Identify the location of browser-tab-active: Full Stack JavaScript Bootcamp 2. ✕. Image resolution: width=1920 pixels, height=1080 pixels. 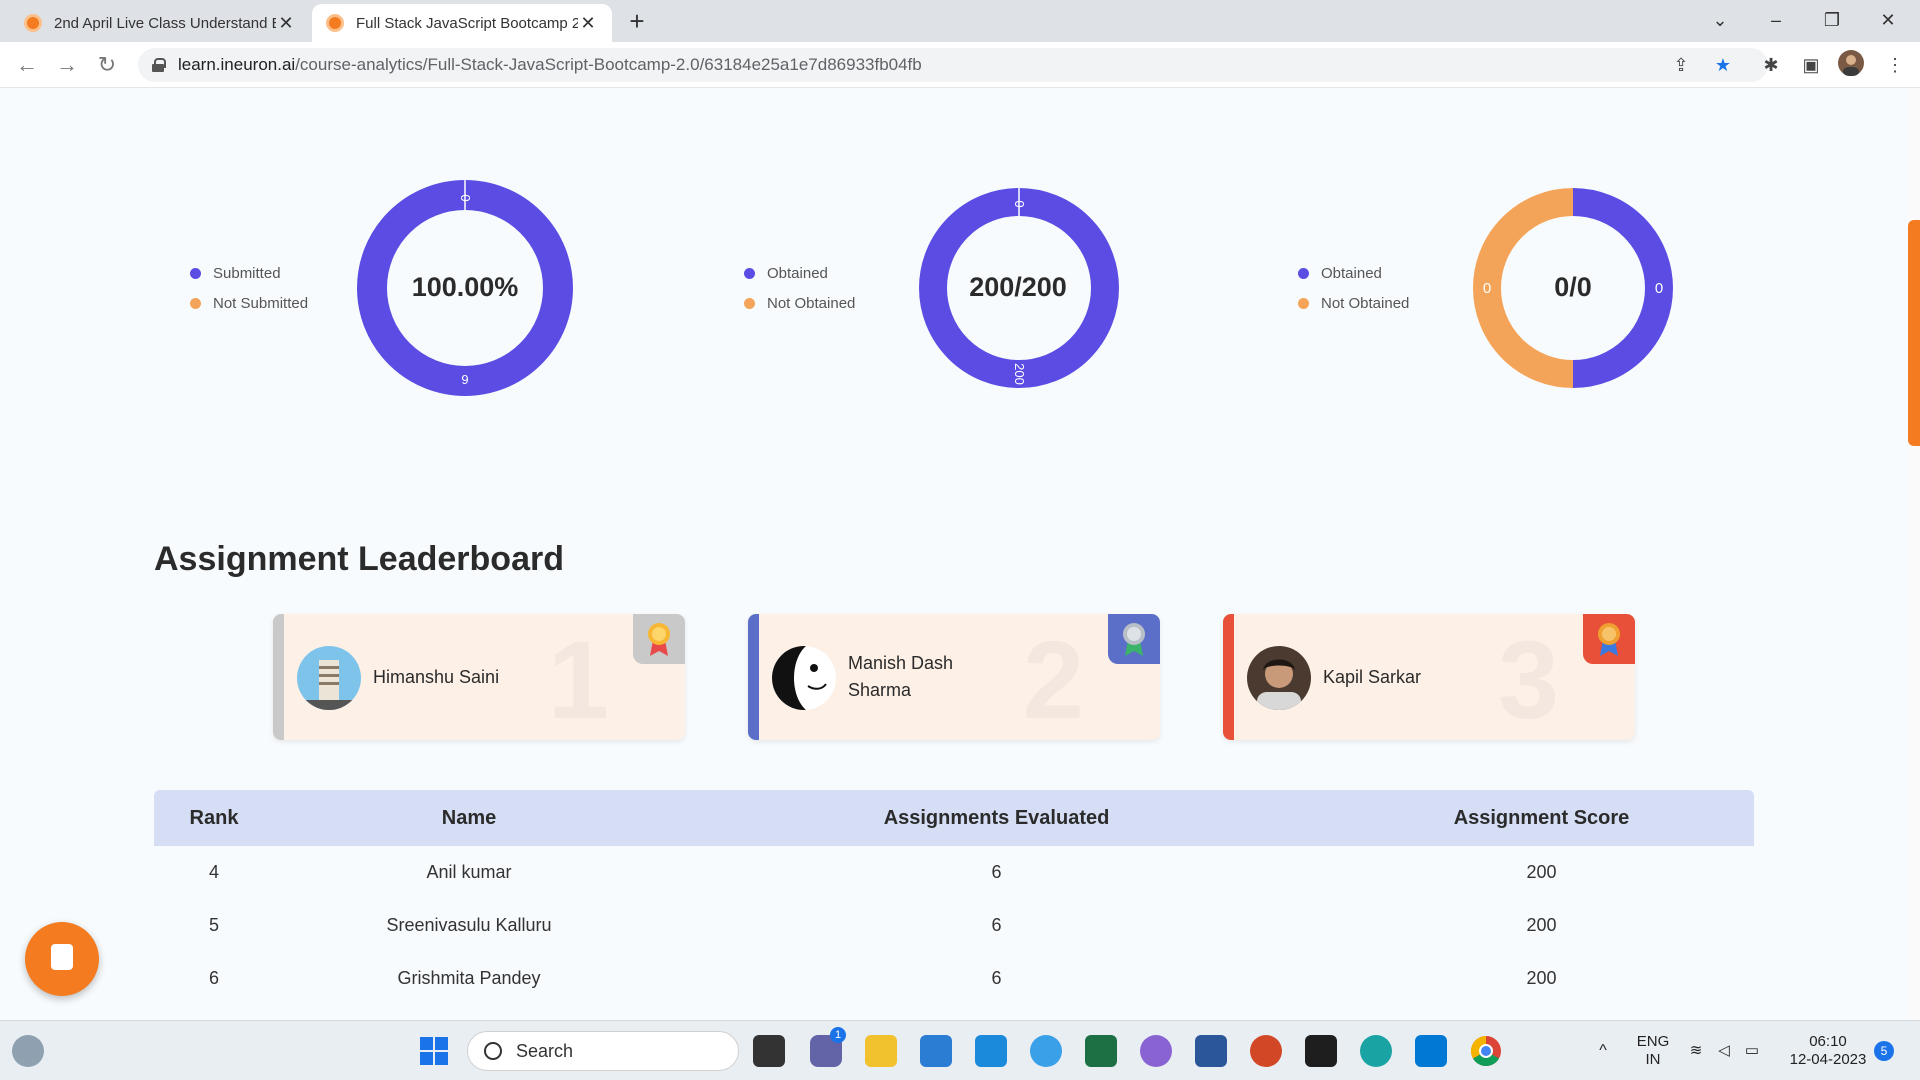
(462, 23).